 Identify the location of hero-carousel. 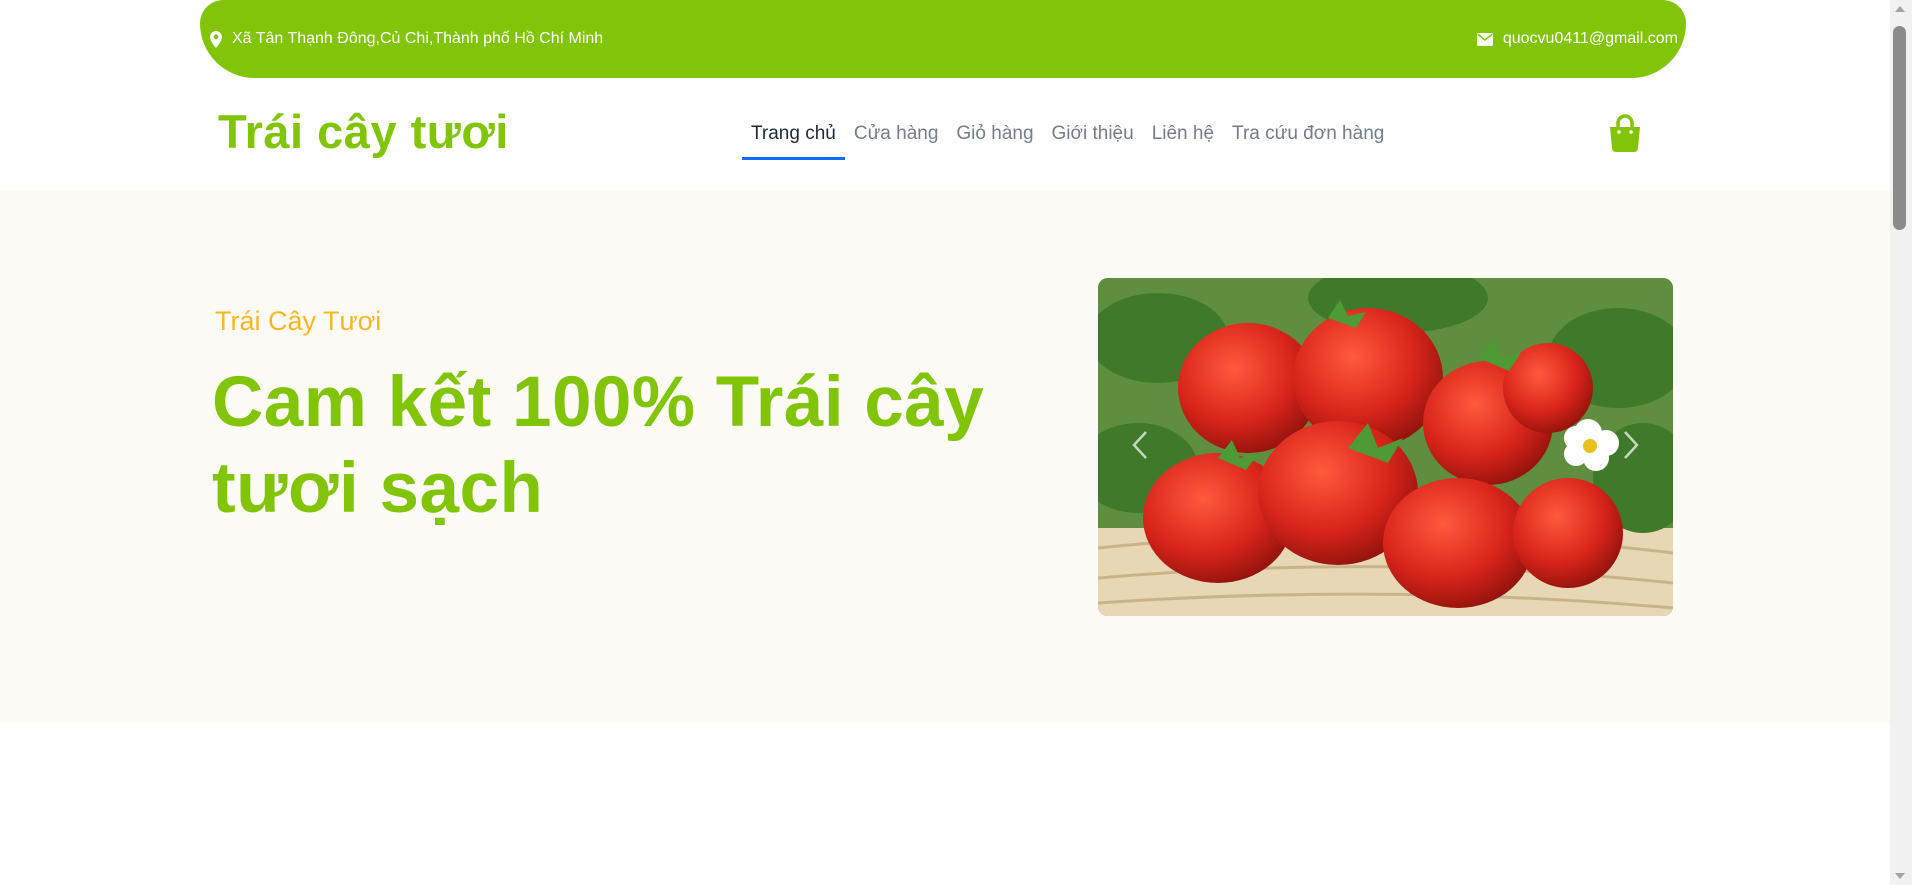
(1385, 447).